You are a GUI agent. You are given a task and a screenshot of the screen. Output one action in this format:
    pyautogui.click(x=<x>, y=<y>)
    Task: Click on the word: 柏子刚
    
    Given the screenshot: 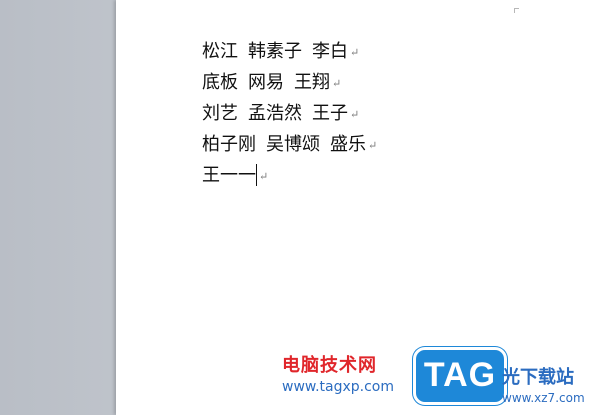 What is the action you would take?
    pyautogui.click(x=229, y=144)
    